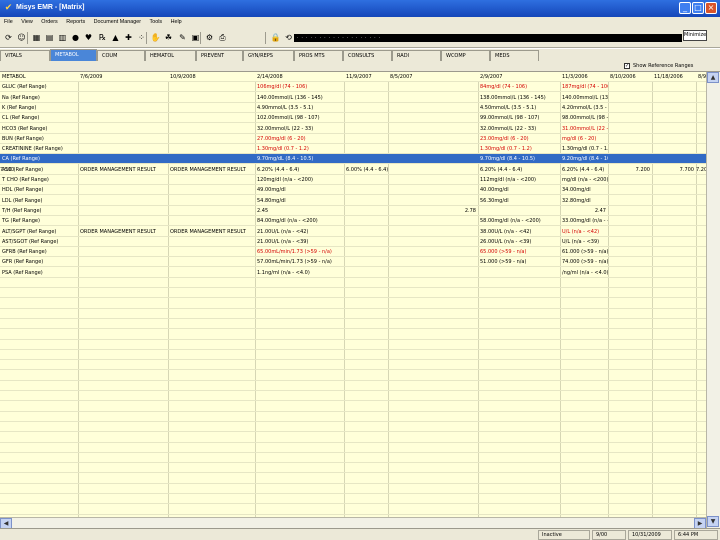  What do you see at coordinates (465, 55) in the screenshot?
I see `tab-wcomp: WCOMP` at bounding box center [465, 55].